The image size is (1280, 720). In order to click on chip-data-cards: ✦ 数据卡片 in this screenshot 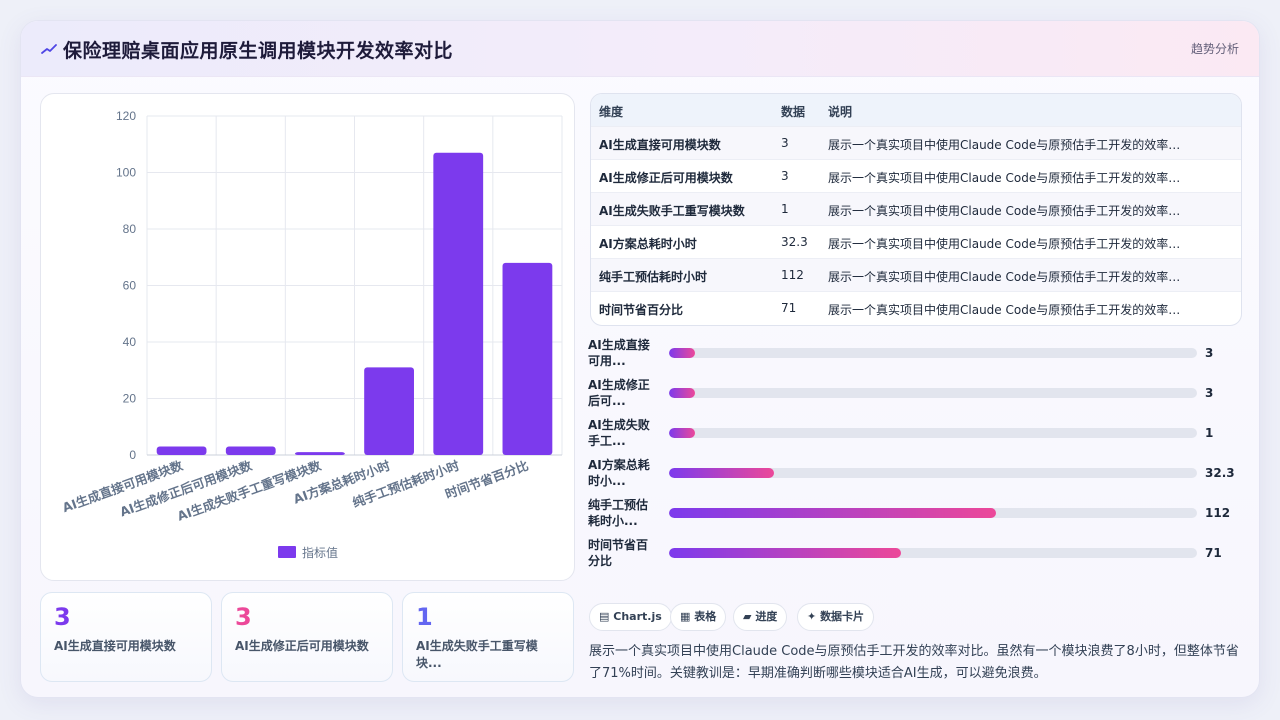, I will do `click(836, 617)`.